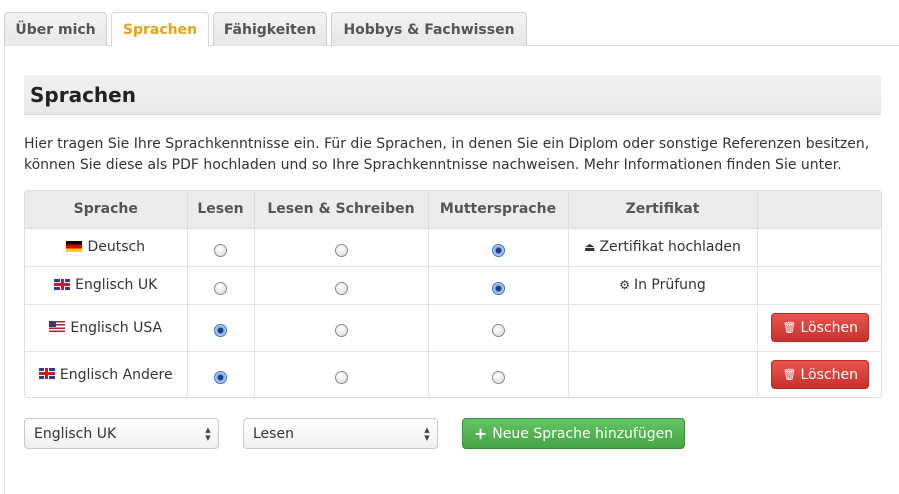 The image size is (899, 494). I want to click on language-cell: Deutsch, so click(106, 247).